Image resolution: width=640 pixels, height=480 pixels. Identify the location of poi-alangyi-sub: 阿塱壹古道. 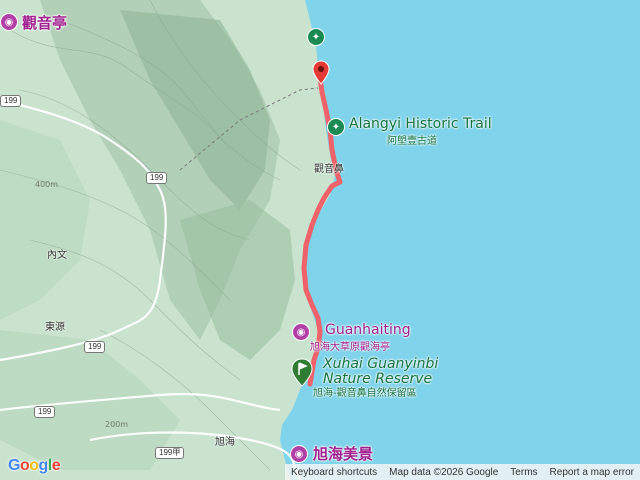
(412, 141).